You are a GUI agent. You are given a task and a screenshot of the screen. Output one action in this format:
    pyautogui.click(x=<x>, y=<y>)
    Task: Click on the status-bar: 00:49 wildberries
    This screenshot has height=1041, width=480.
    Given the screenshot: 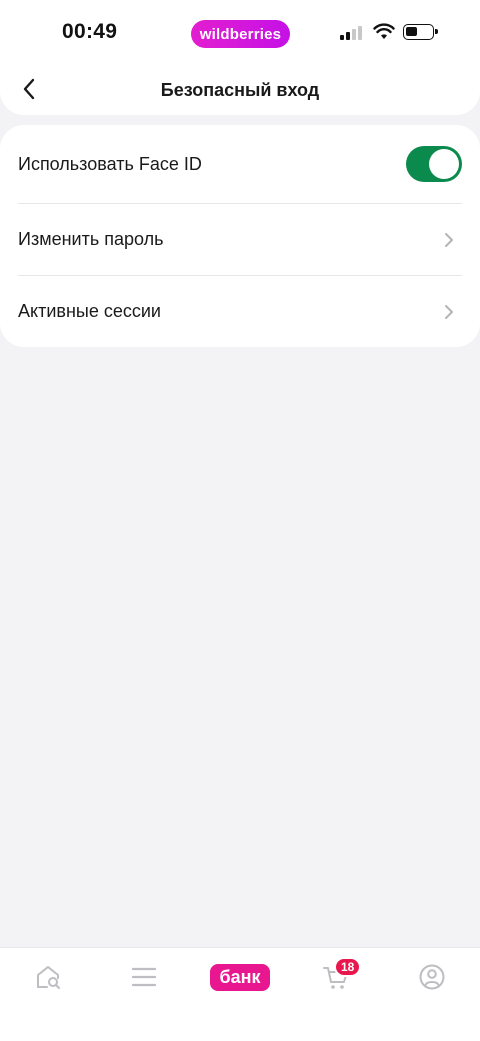 What is the action you would take?
    pyautogui.click(x=240, y=32)
    